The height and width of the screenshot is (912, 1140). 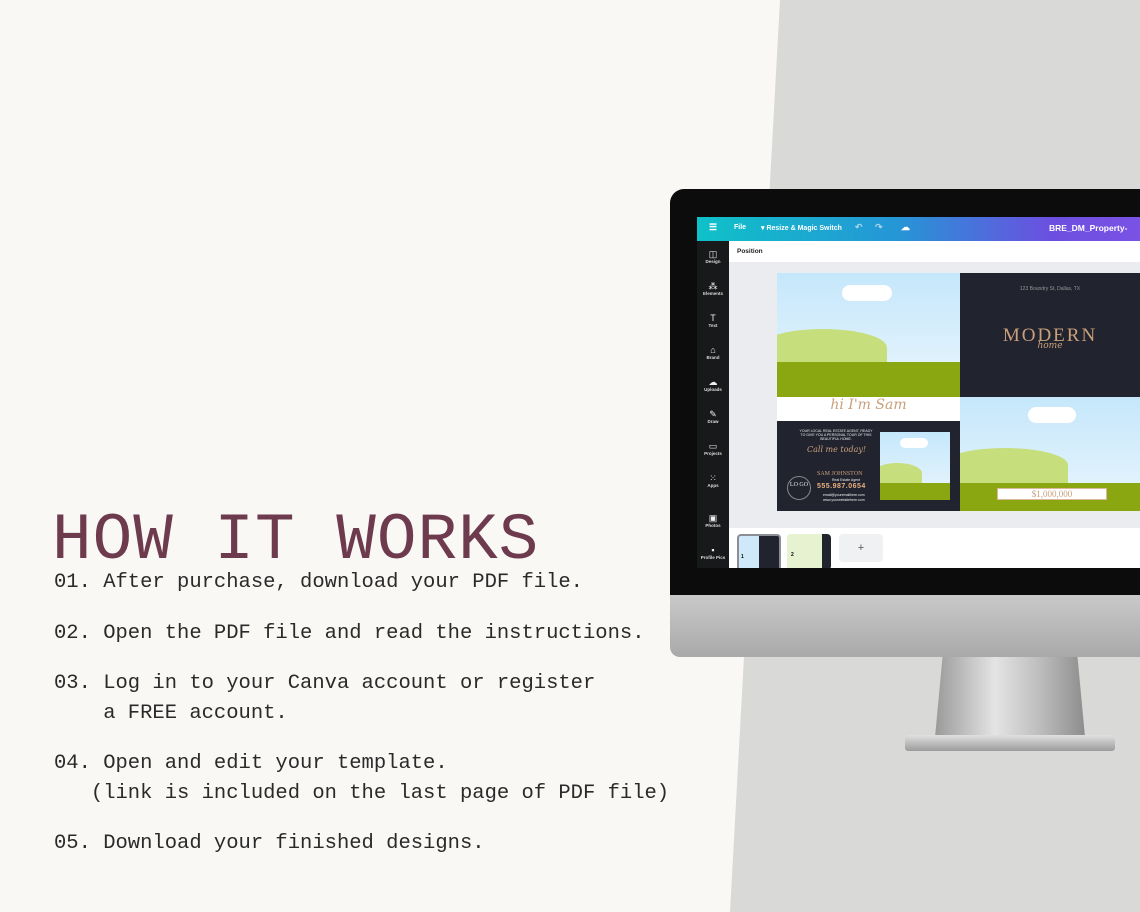 I want to click on profile-pic-icon: ▪, so click(x=713, y=550).